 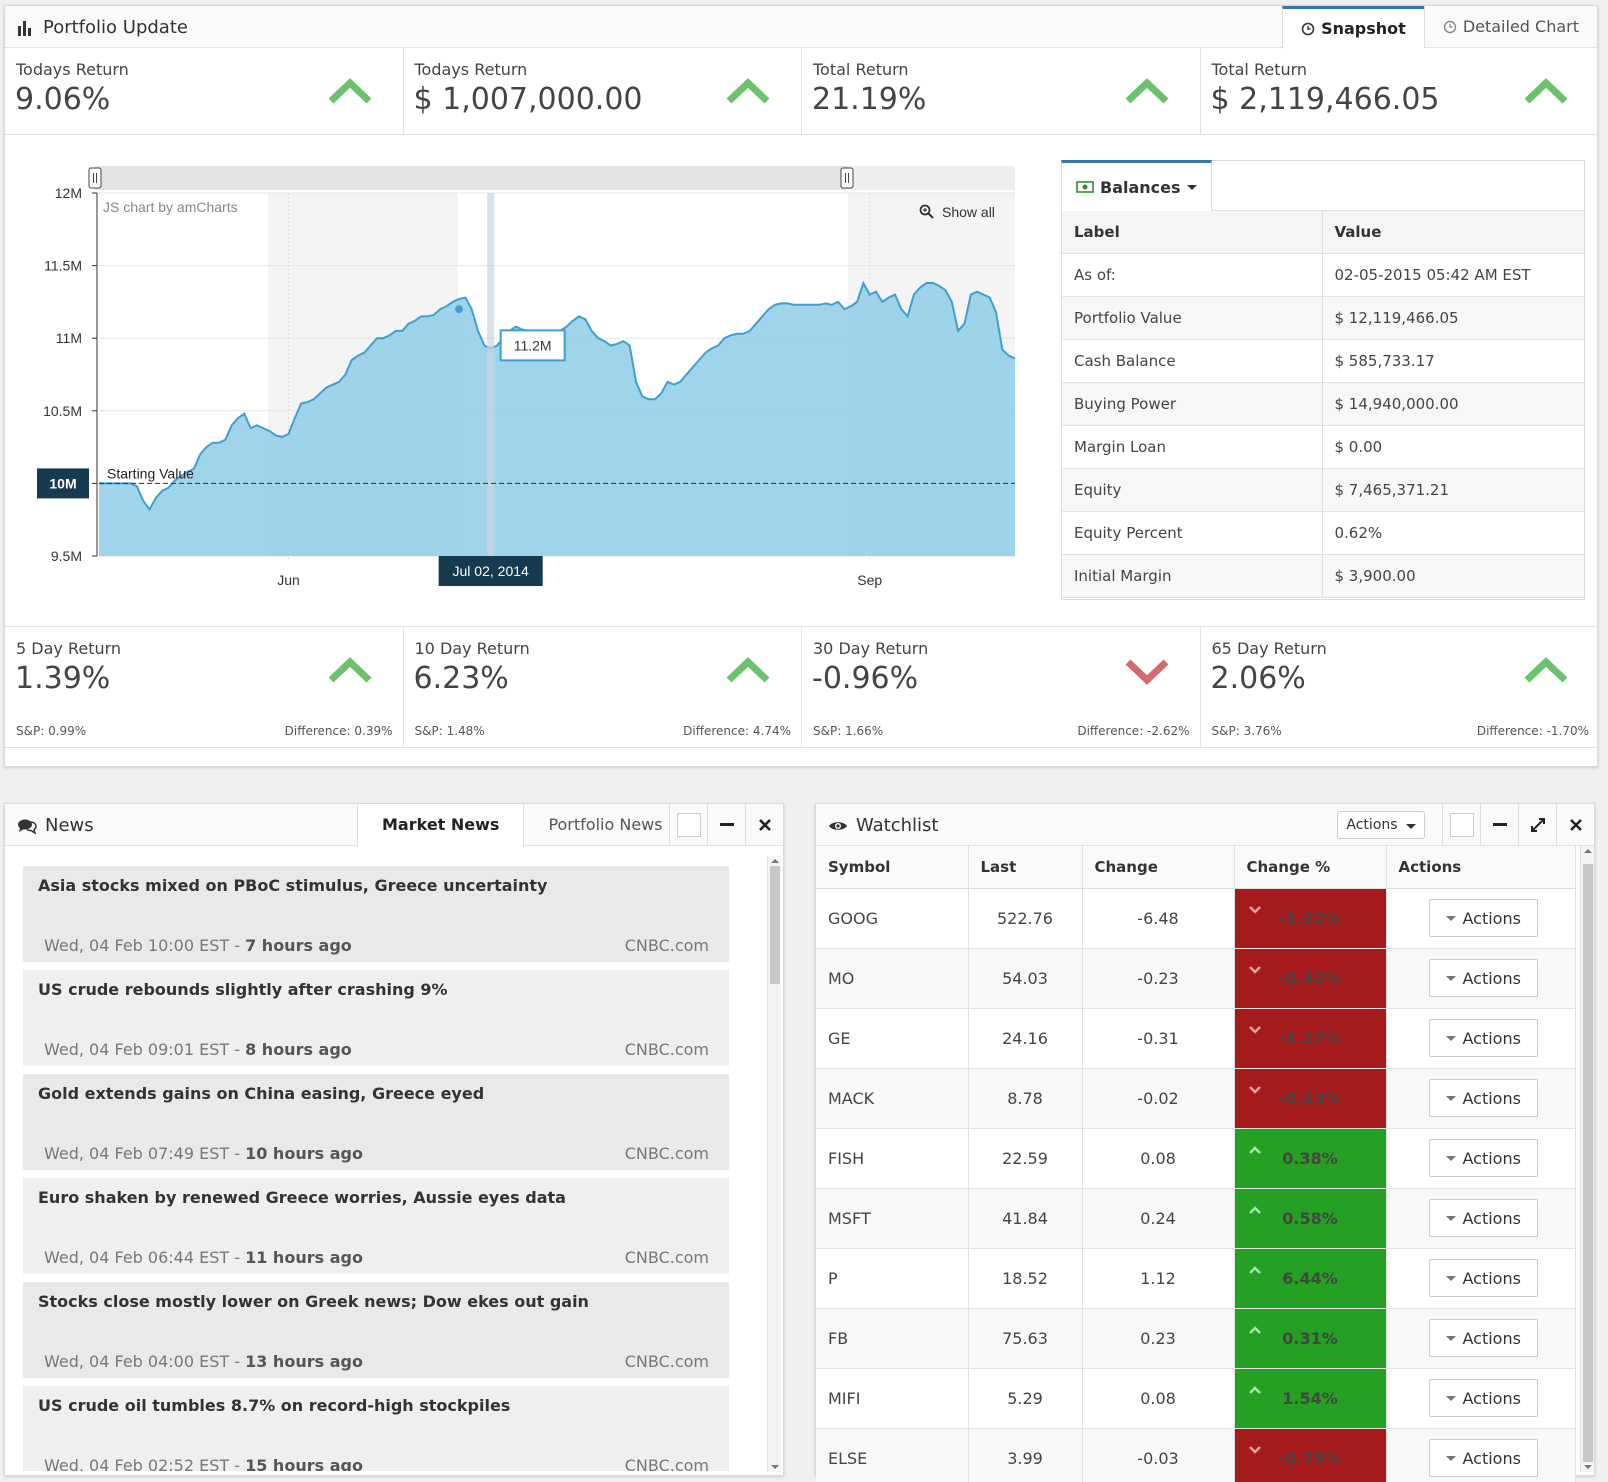 I want to click on stat-value: 9.06%, so click(x=63, y=99).